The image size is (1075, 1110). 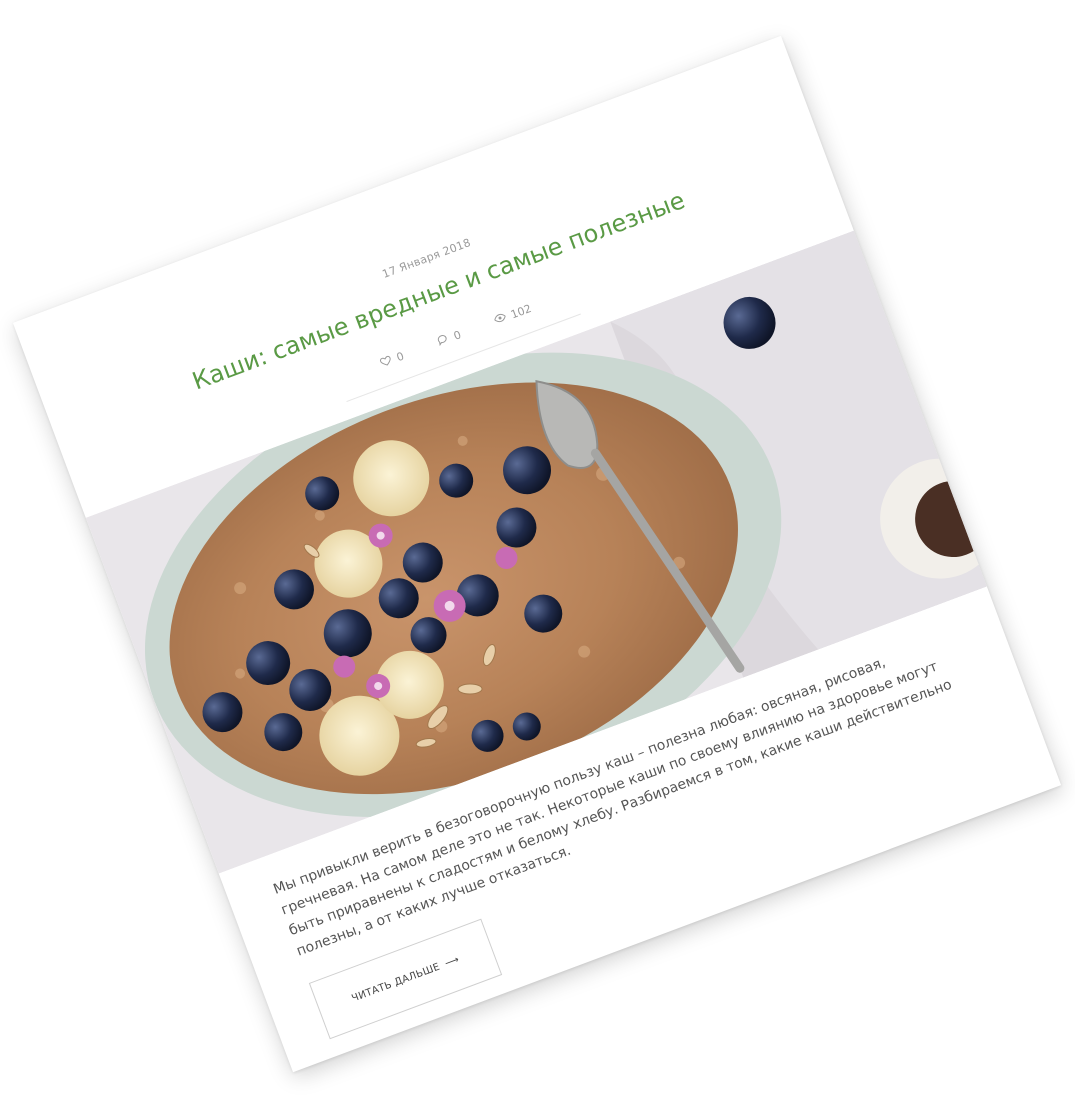 What do you see at coordinates (386, 362) in the screenshot?
I see `heart-icon` at bounding box center [386, 362].